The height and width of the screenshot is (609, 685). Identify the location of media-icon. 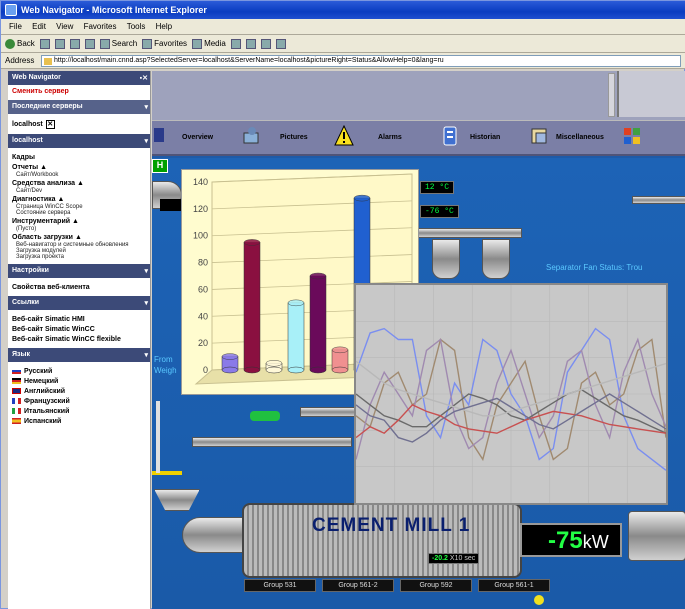
(197, 43).